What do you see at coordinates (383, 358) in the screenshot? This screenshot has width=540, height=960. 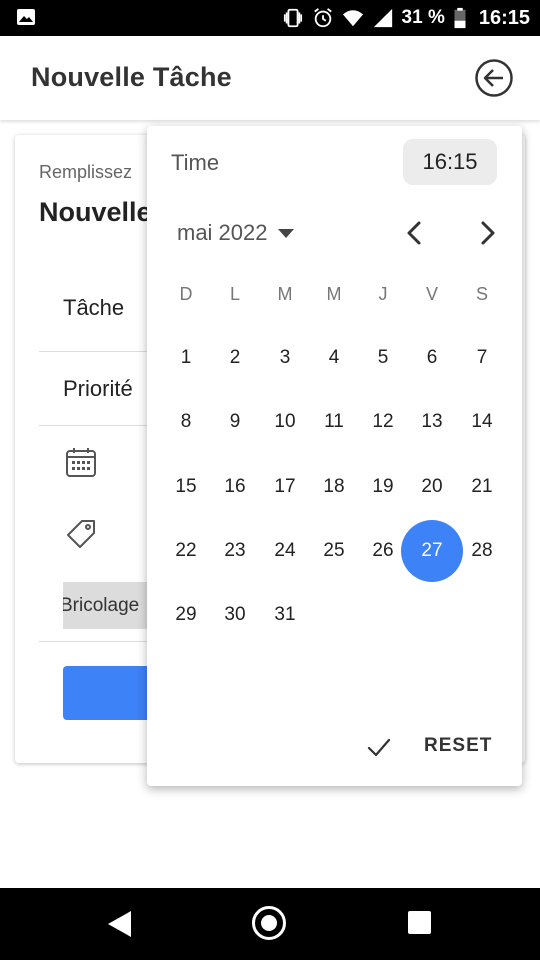 I see `calendar-day: 5` at bounding box center [383, 358].